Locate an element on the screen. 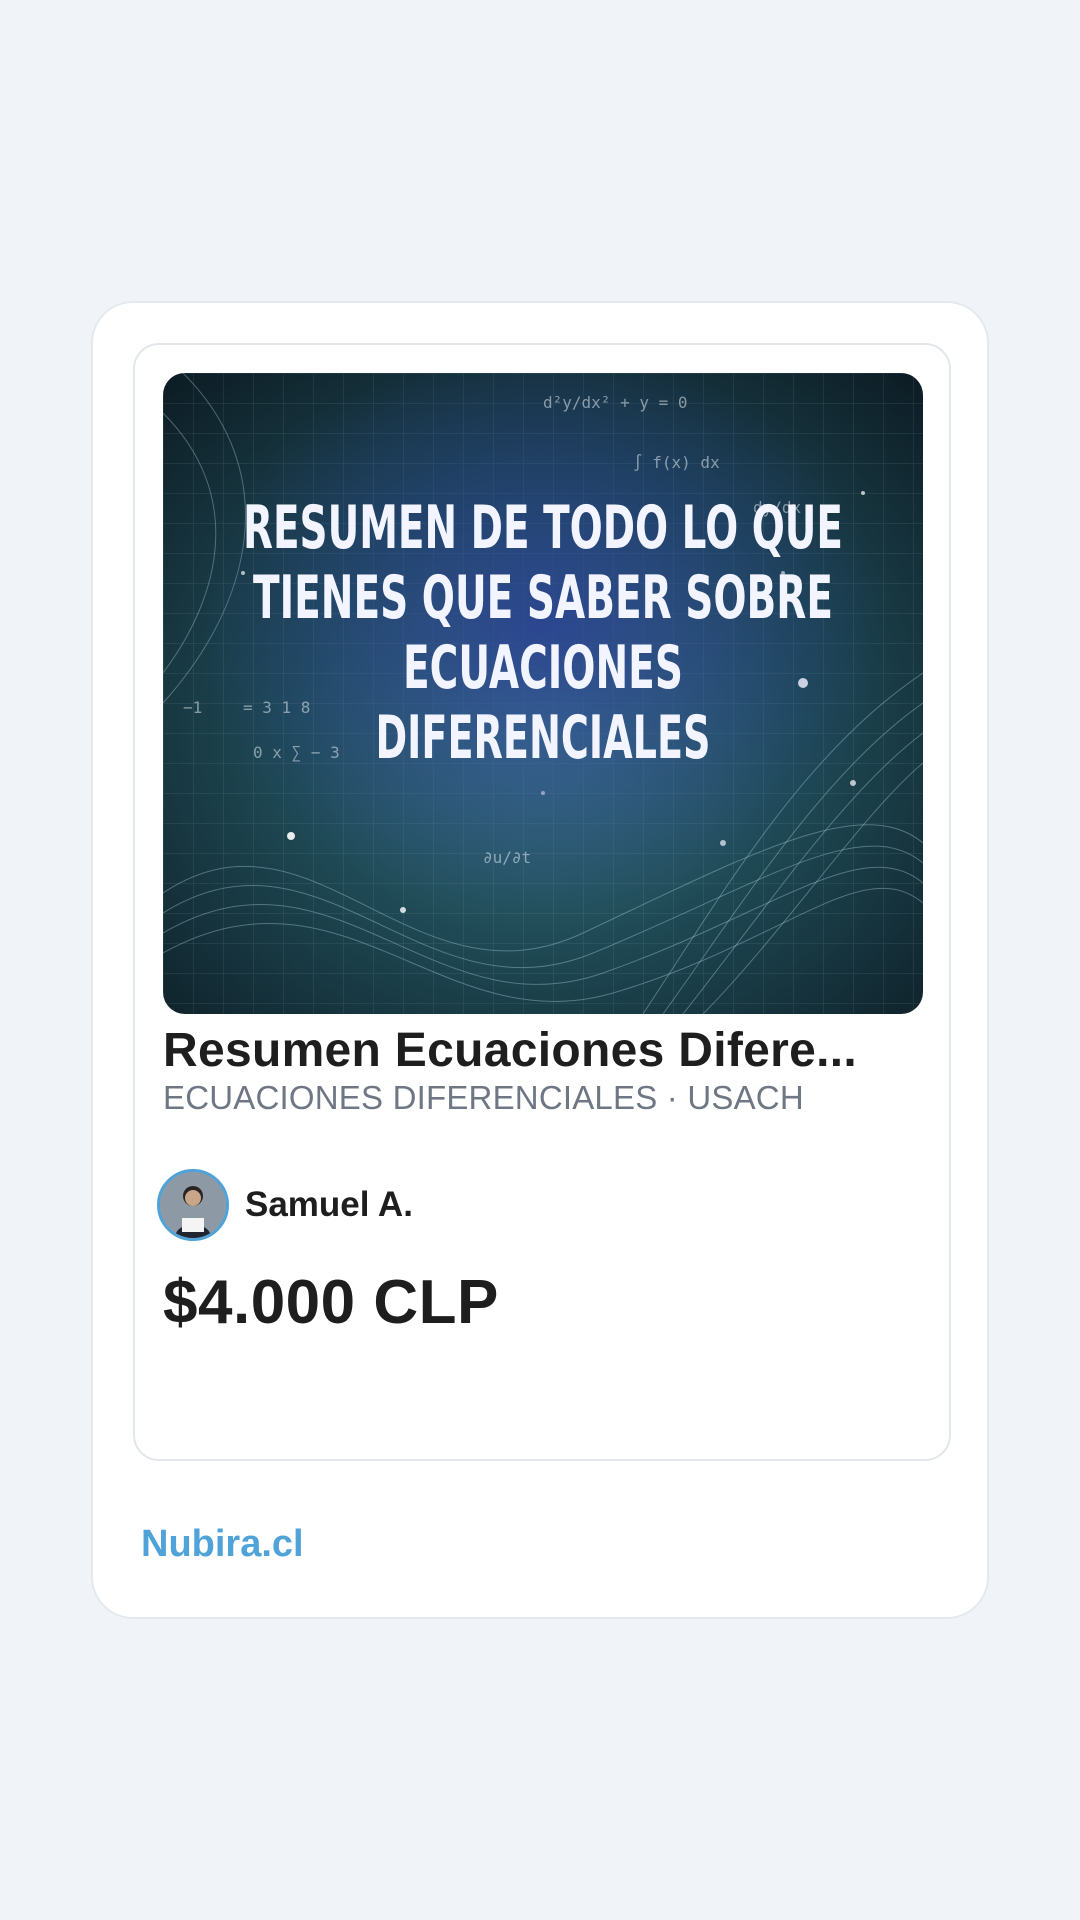 This screenshot has height=1920, width=1080. svg-text: ∫ f(x) dx is located at coordinates (676, 462).